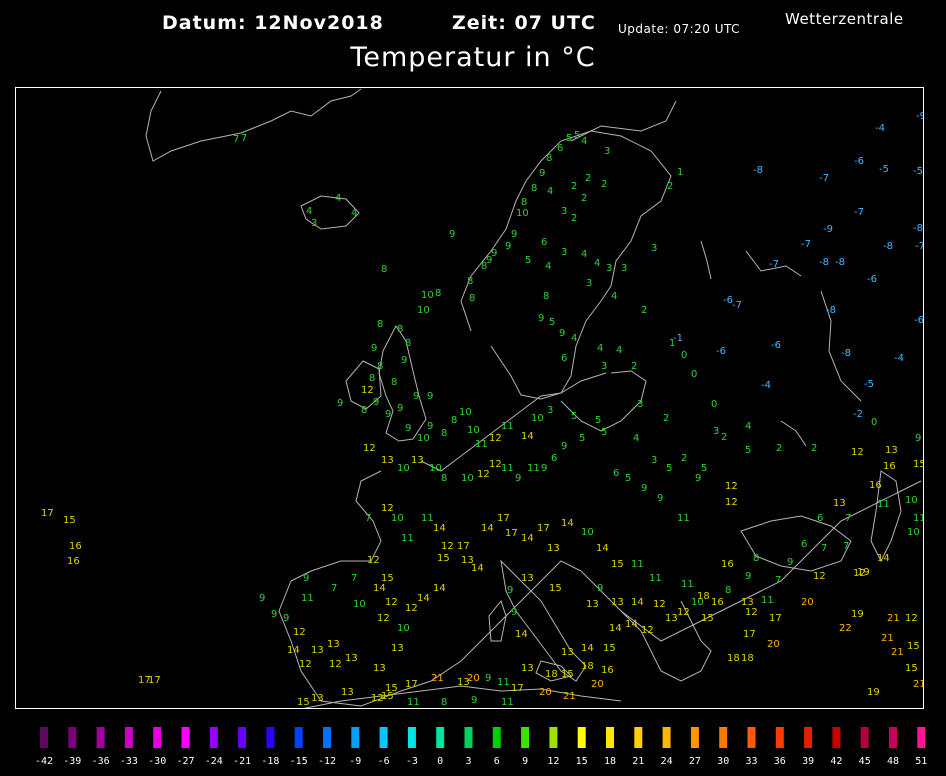  I want to click on legend-label: -21, so click(242, 761).